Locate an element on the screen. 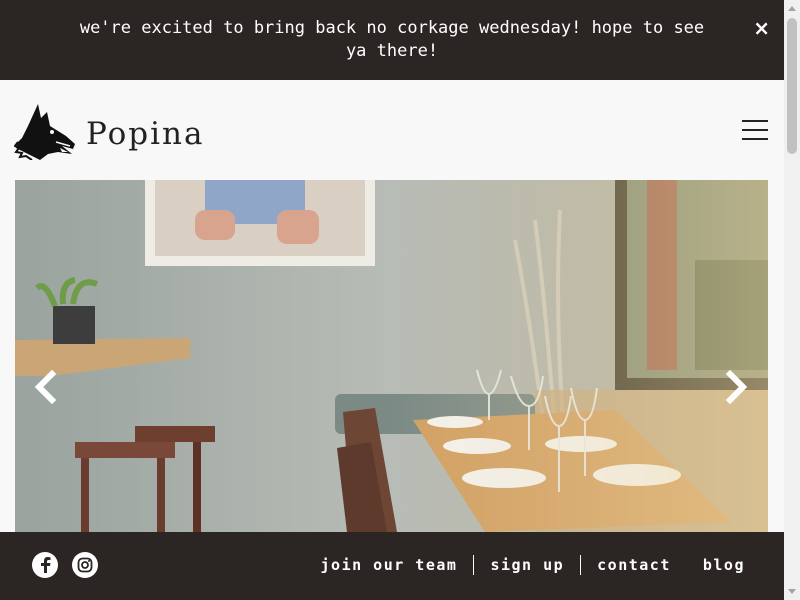  site-footer: join our team sign up contact blog is located at coordinates (392, 566).